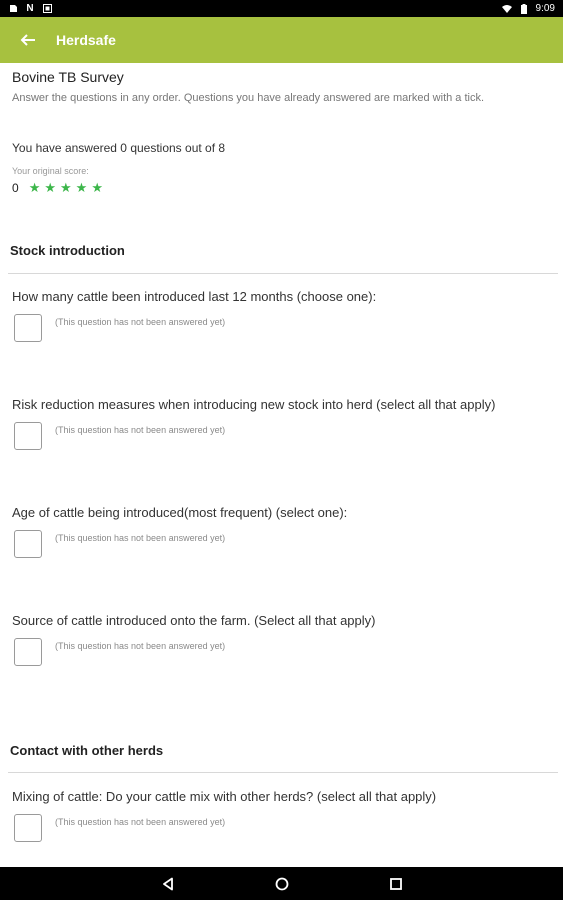 This screenshot has height=900, width=563. I want to click on status-left-icons: N, so click(30, 8).